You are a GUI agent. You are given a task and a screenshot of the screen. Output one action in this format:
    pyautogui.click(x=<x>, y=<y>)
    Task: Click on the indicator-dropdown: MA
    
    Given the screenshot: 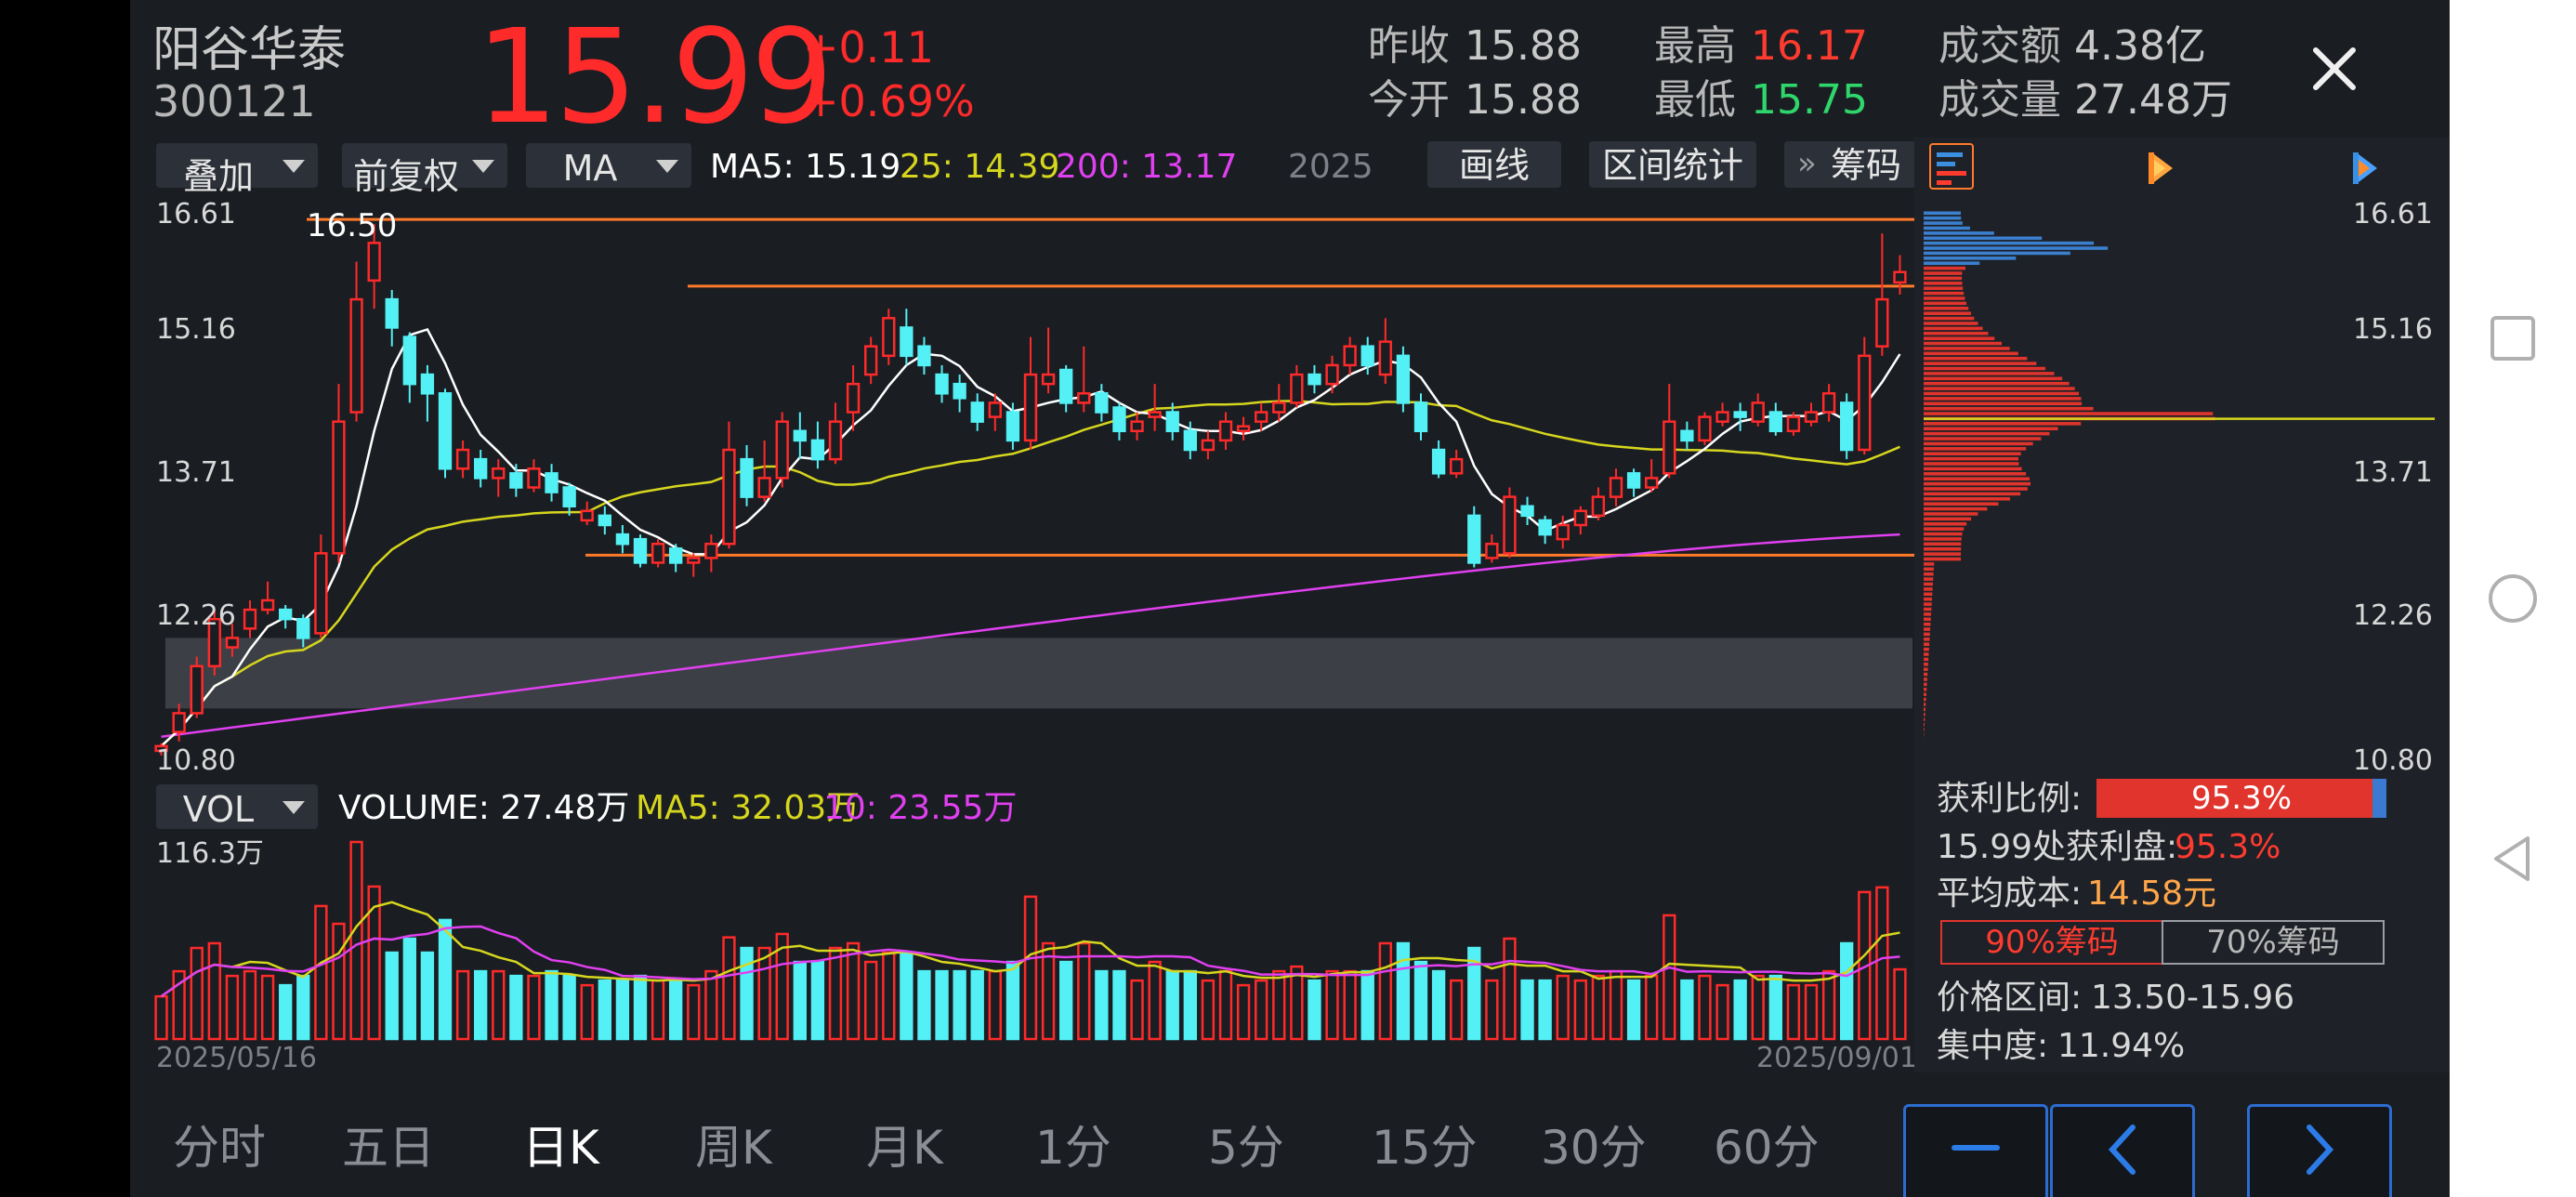 What is the action you would take?
    pyautogui.click(x=608, y=166)
    